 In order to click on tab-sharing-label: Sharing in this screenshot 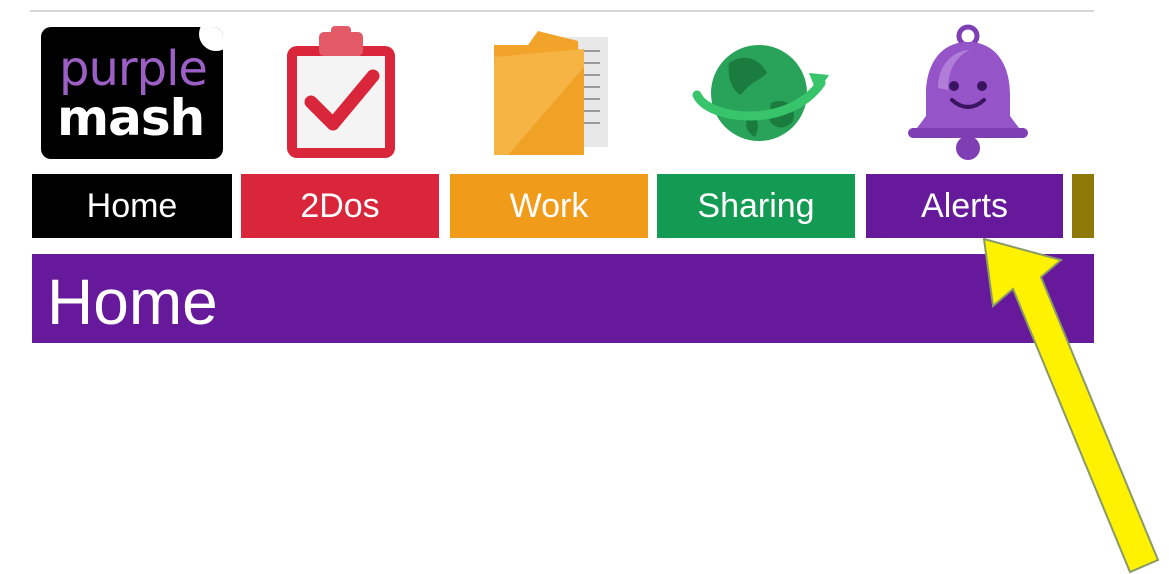, I will do `click(756, 205)`.